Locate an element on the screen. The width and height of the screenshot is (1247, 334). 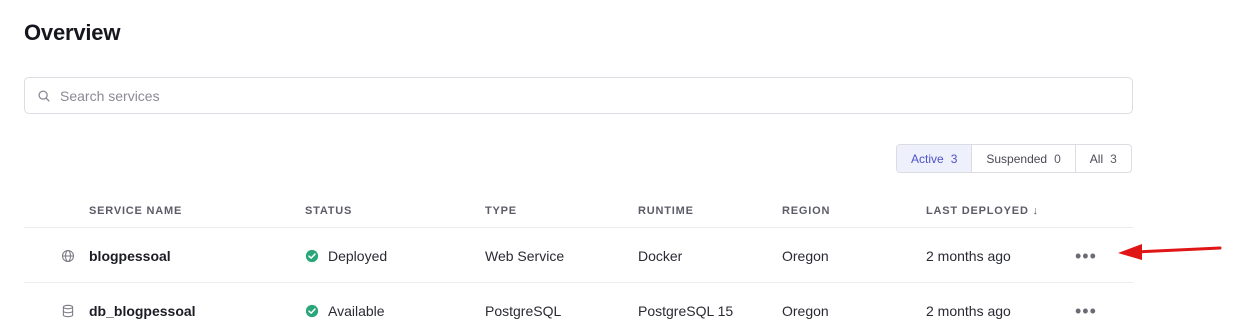
filter-label: Suspended is located at coordinates (1017, 158).